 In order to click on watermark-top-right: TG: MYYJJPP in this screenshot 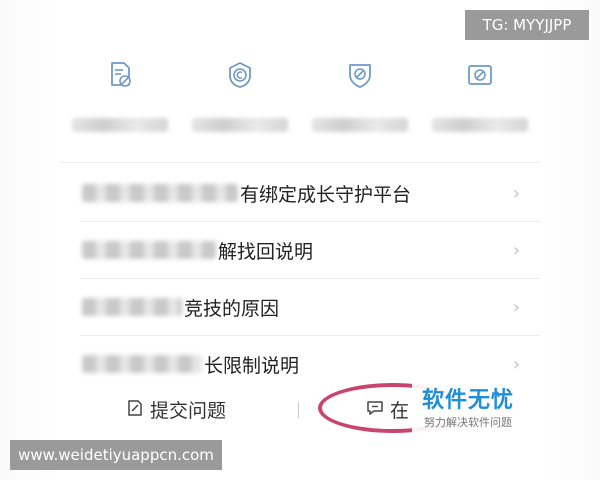, I will do `click(527, 25)`.